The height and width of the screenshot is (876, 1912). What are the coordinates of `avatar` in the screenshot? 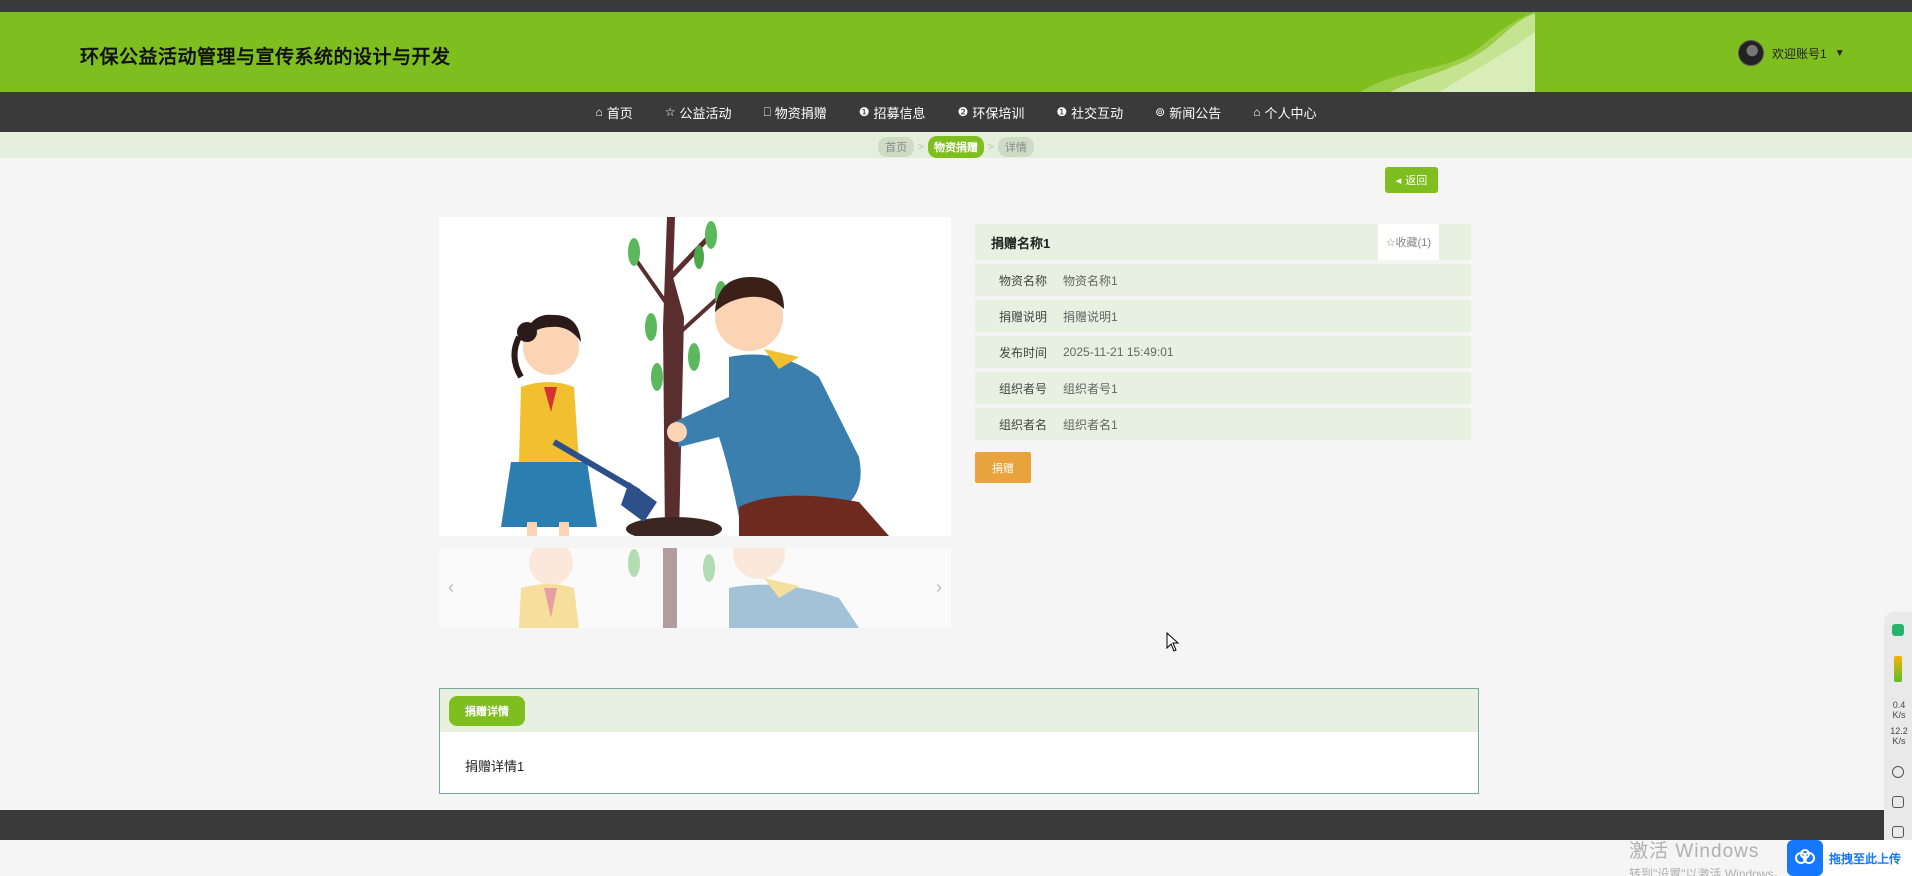 It's located at (1751, 53).